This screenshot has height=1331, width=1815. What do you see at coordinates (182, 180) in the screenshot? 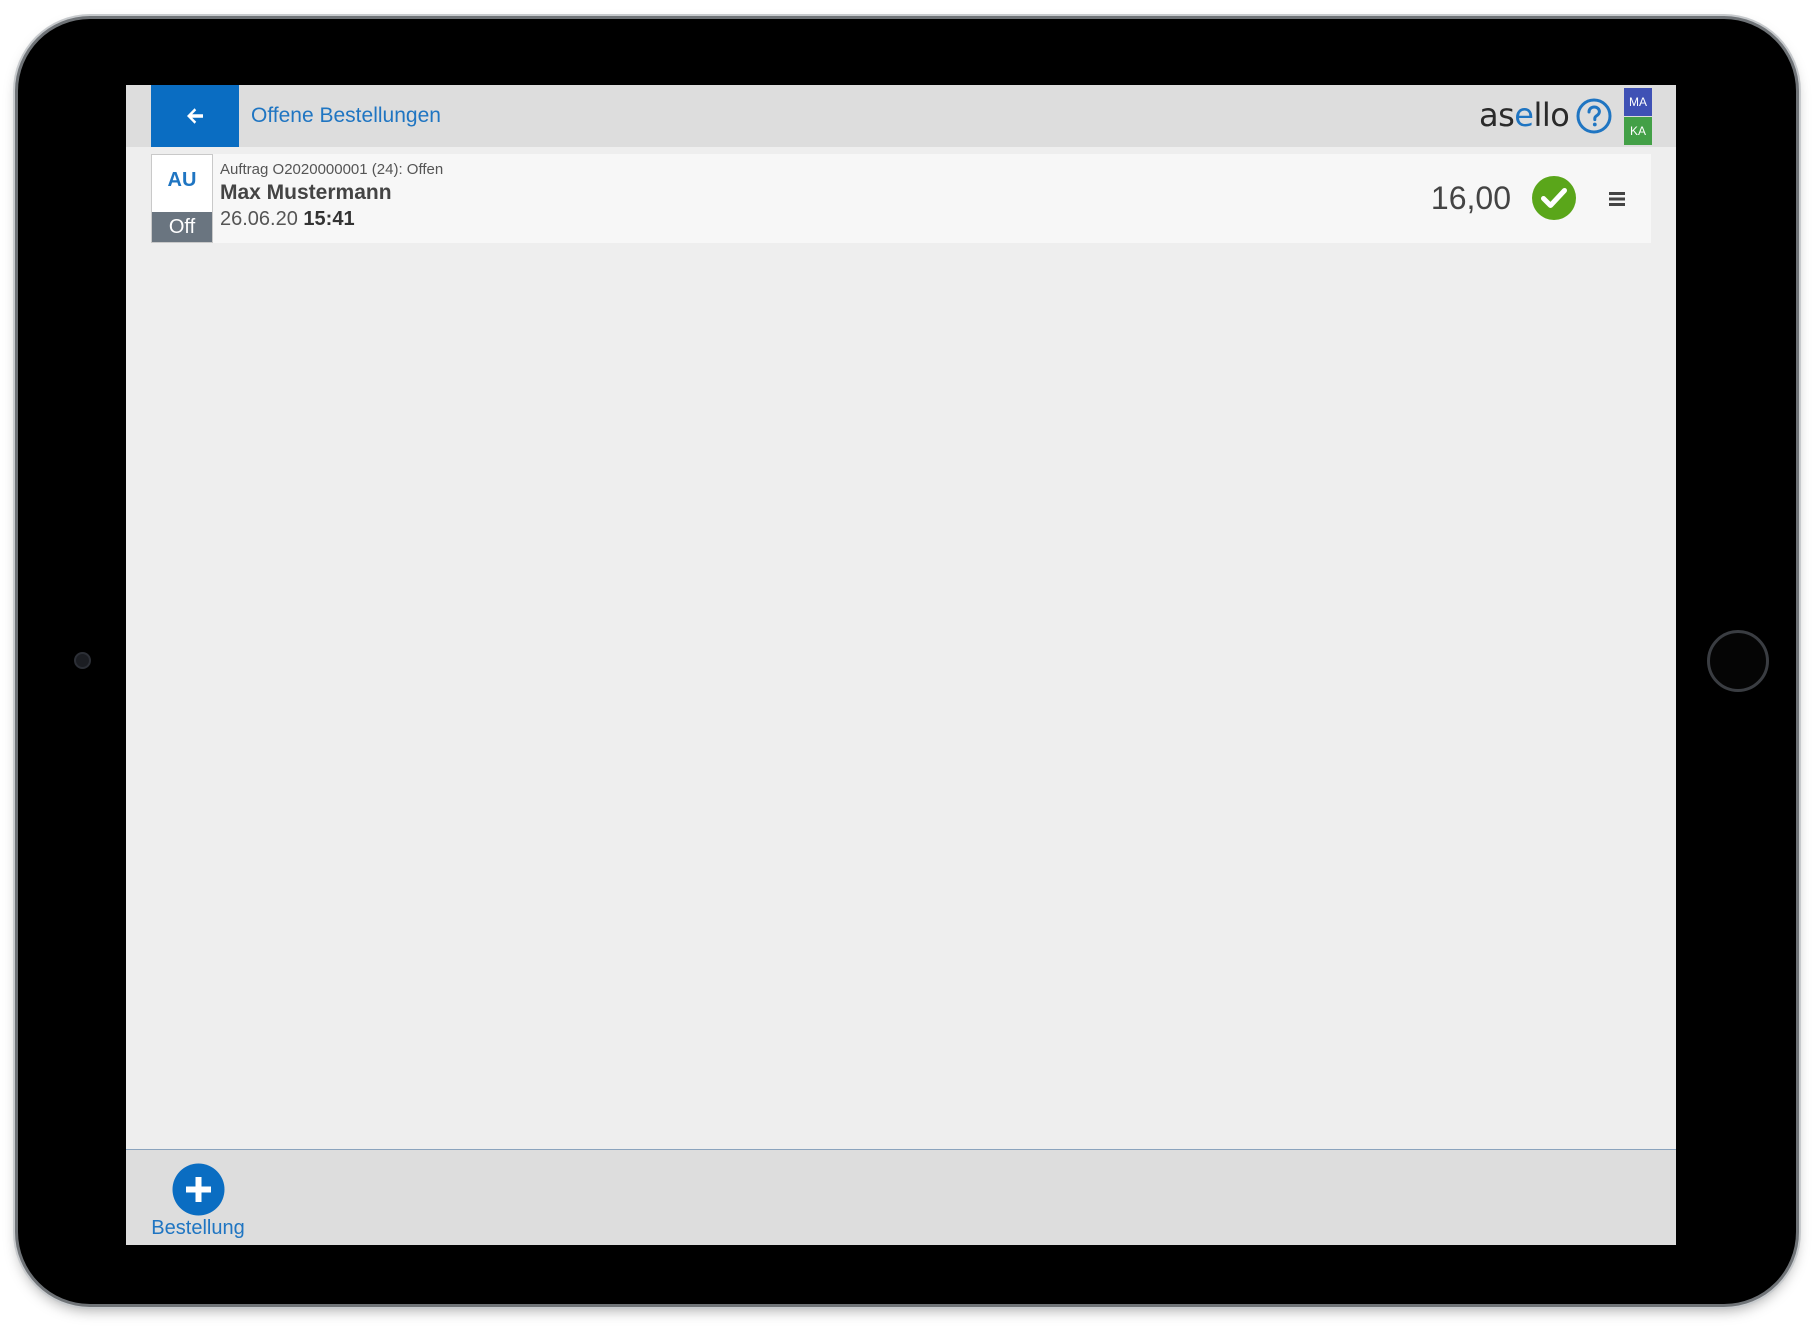
I see `order-type-code: AU` at bounding box center [182, 180].